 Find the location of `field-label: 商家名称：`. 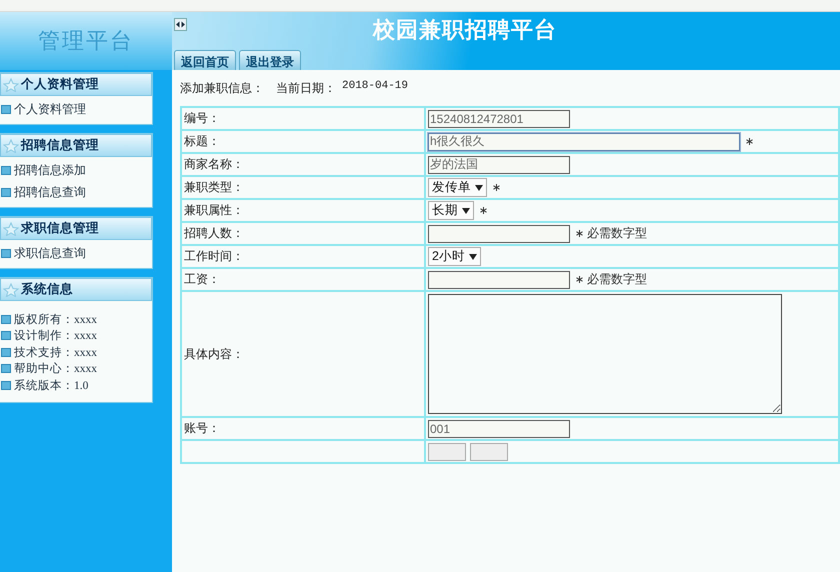

field-label: 商家名称： is located at coordinates (214, 164).